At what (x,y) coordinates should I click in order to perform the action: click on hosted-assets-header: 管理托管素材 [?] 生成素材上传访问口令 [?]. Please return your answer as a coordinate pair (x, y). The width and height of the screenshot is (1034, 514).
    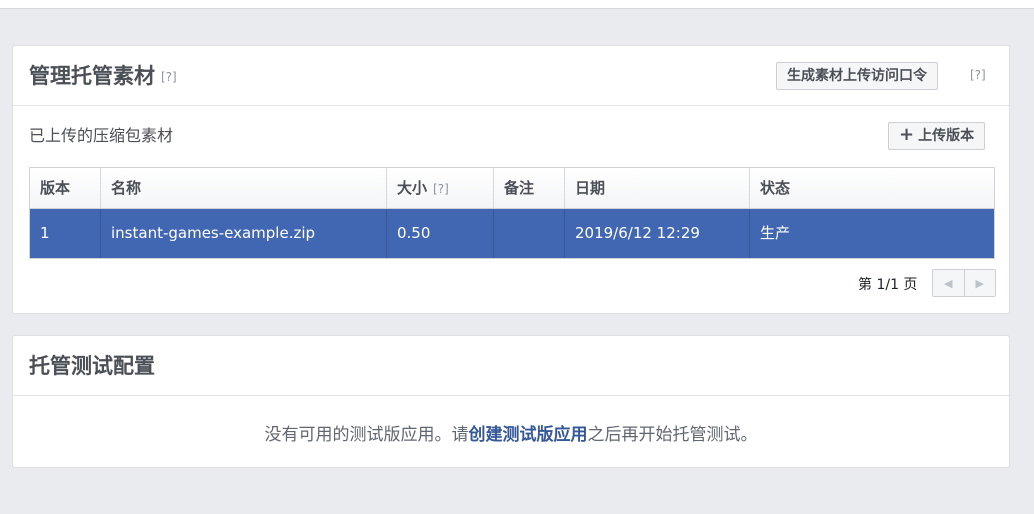
    Looking at the image, I should click on (511, 76).